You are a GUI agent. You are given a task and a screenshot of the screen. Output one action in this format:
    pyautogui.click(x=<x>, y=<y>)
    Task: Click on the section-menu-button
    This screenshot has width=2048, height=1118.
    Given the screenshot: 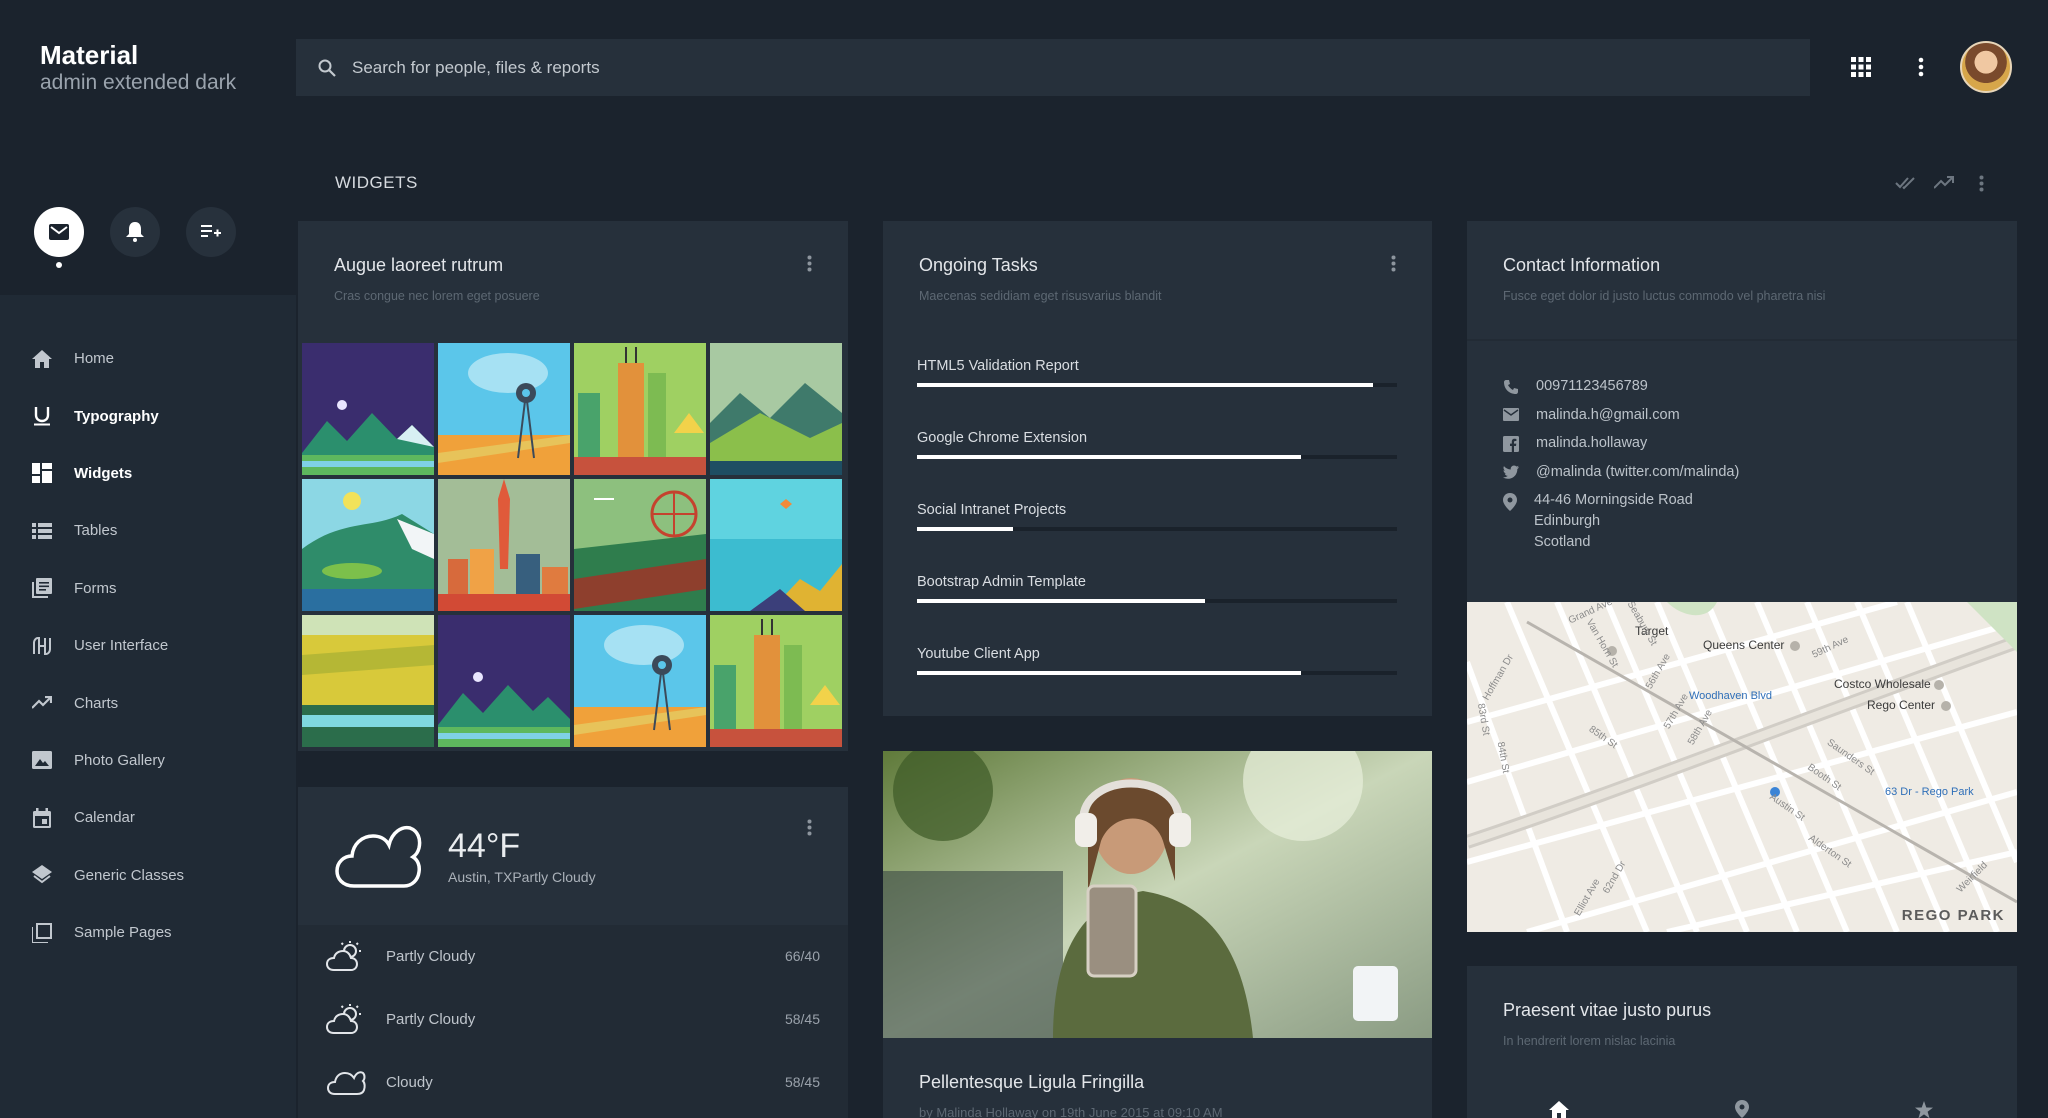 What is the action you would take?
    pyautogui.click(x=1981, y=183)
    